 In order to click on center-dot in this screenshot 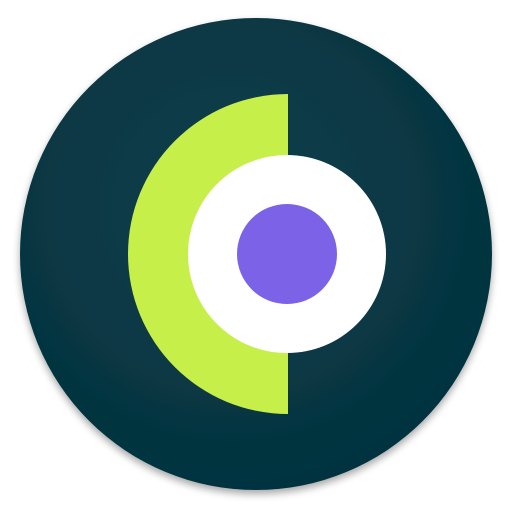, I will do `click(287, 254)`.